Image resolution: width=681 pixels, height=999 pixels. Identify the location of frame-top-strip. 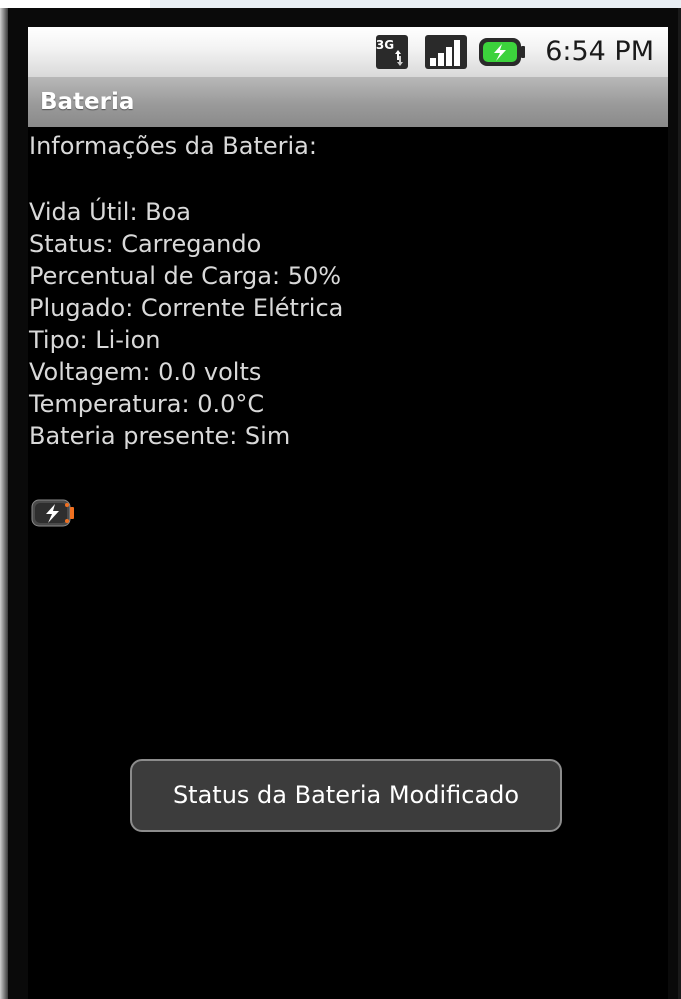
(340, 4).